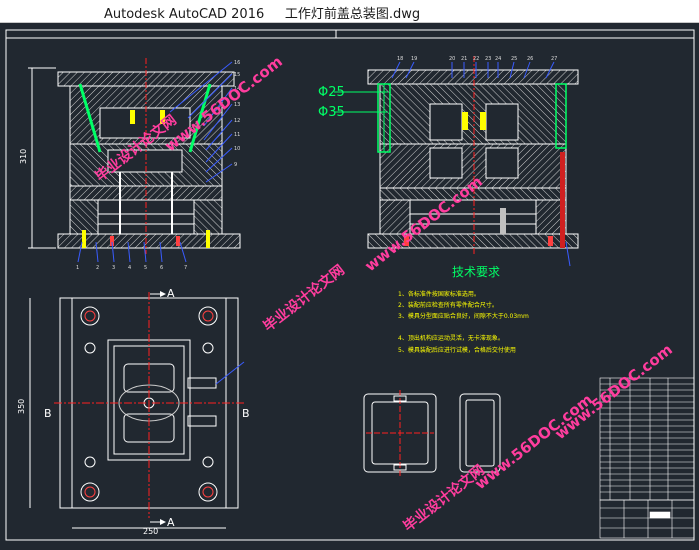  What do you see at coordinates (77, 268) in the screenshot?
I see `balloon: 1` at bounding box center [77, 268].